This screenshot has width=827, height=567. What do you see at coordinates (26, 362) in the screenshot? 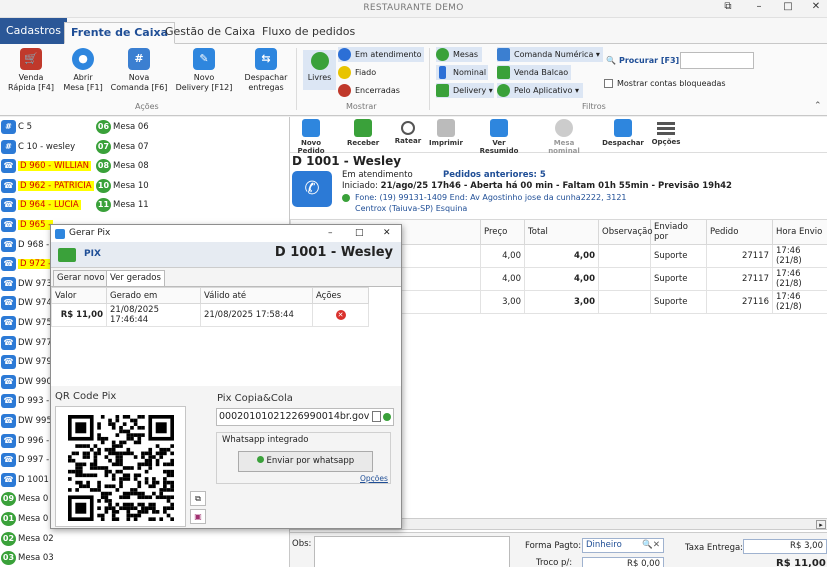
I see `list-item: ☎ DW 979` at bounding box center [26, 362].